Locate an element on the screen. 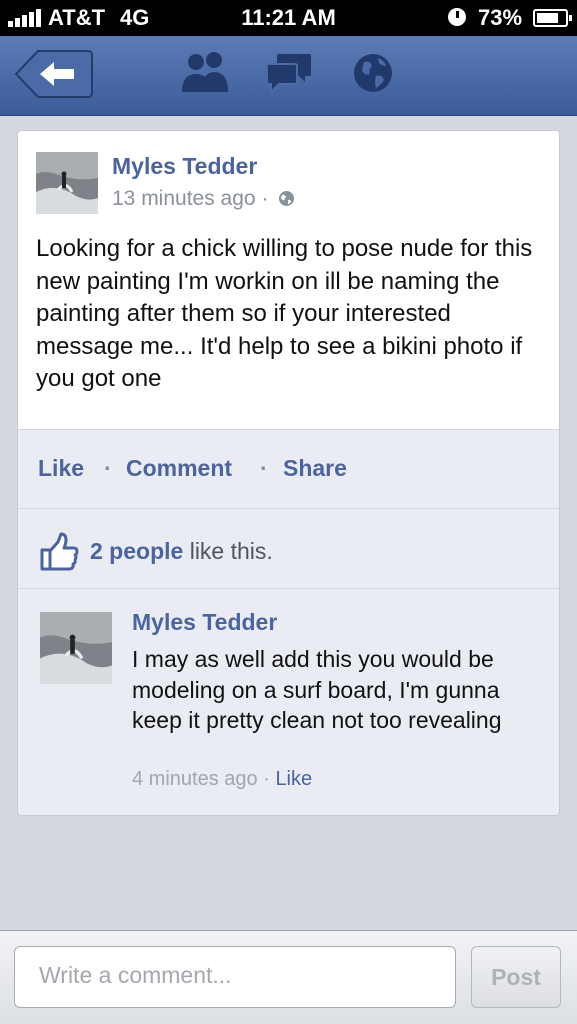 This screenshot has width=577, height=1024. post-button: Post is located at coordinates (516, 977).